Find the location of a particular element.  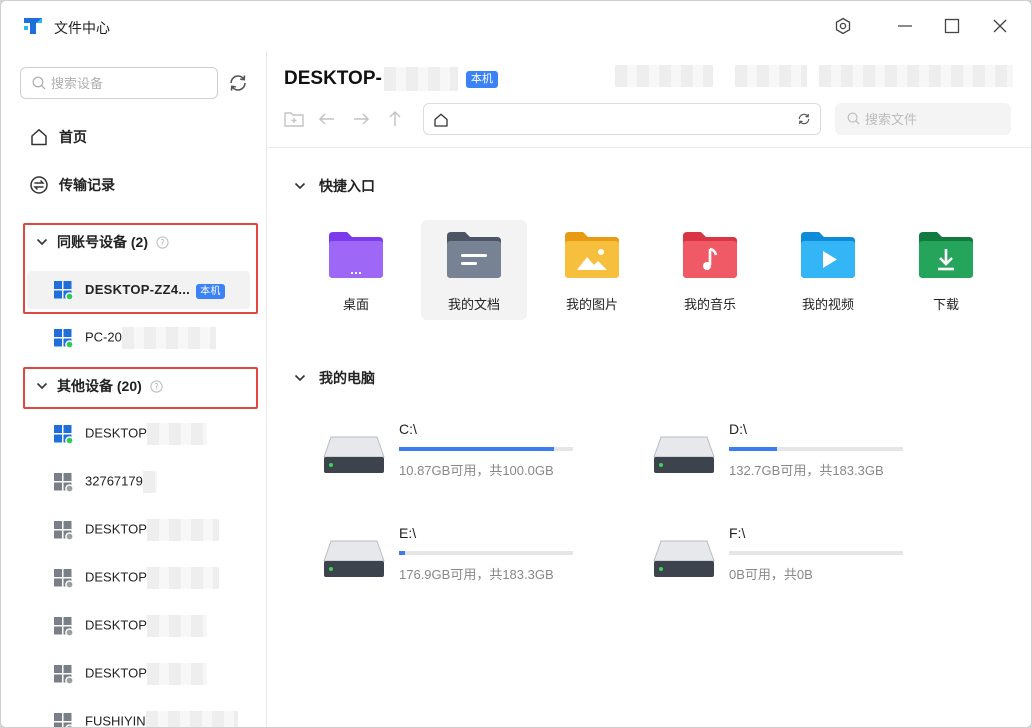

refresh-devices-icon is located at coordinates (238, 83).